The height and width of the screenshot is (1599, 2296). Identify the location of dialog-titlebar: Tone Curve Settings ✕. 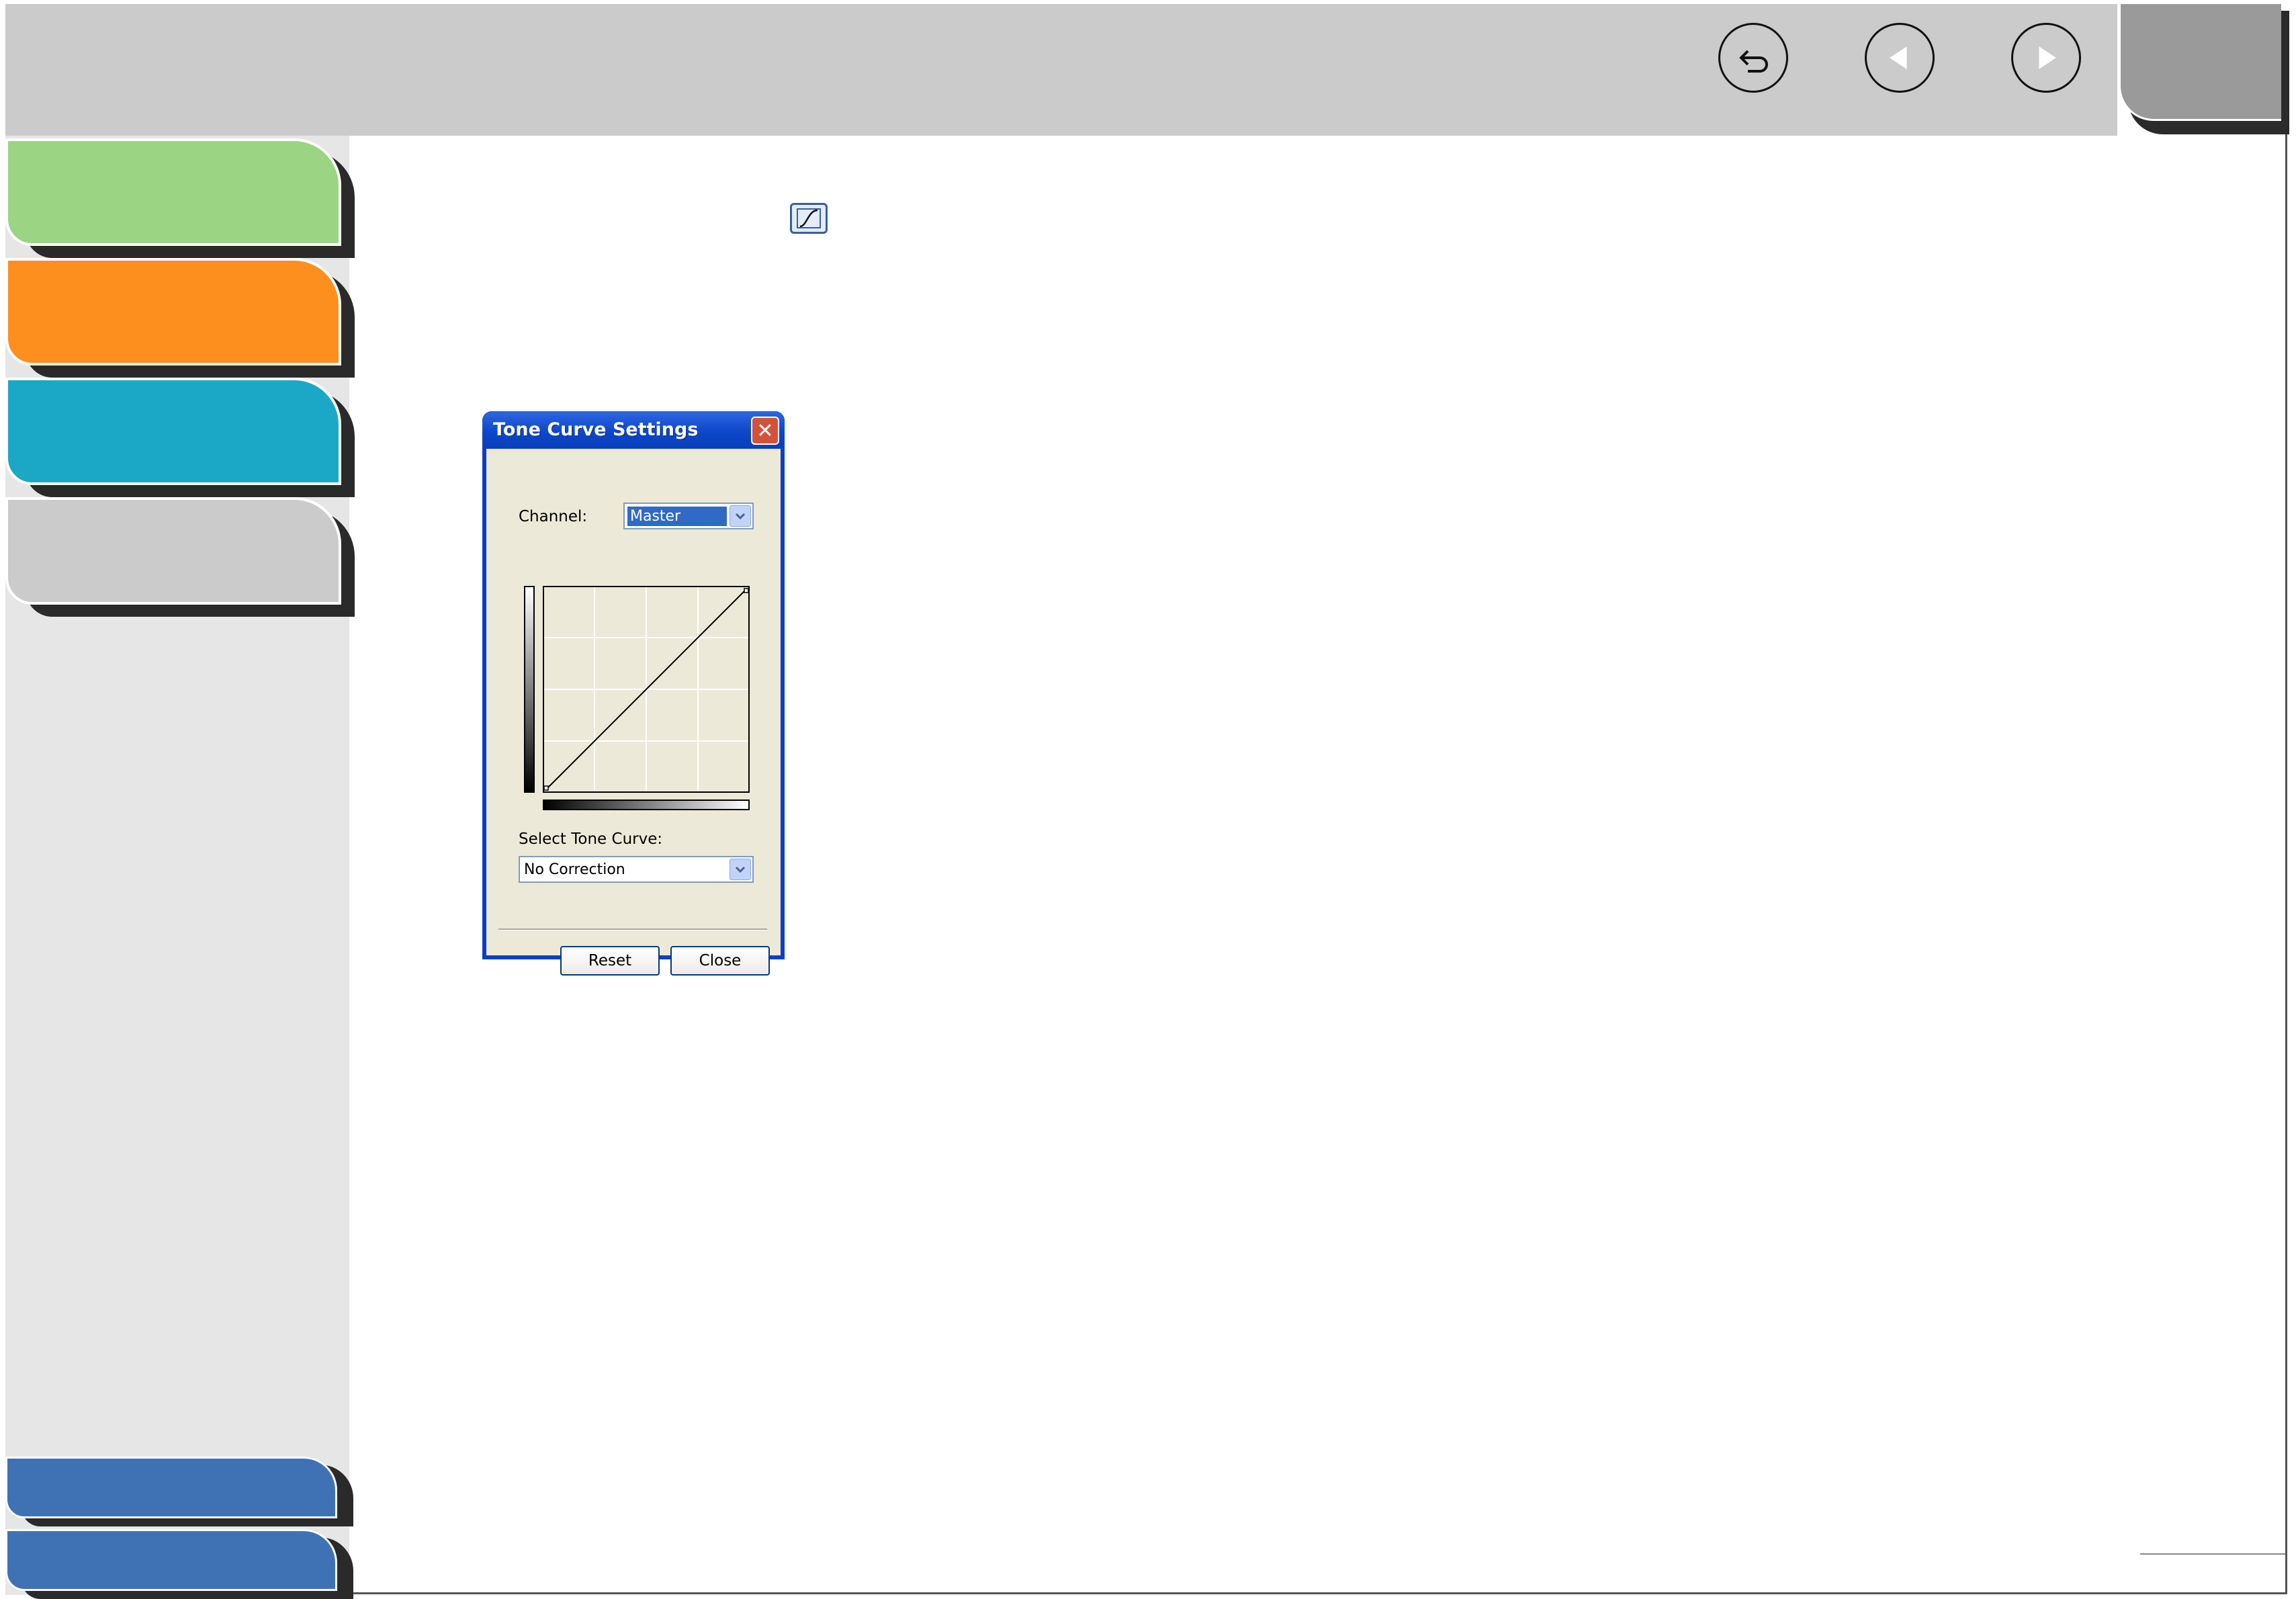
(633, 430).